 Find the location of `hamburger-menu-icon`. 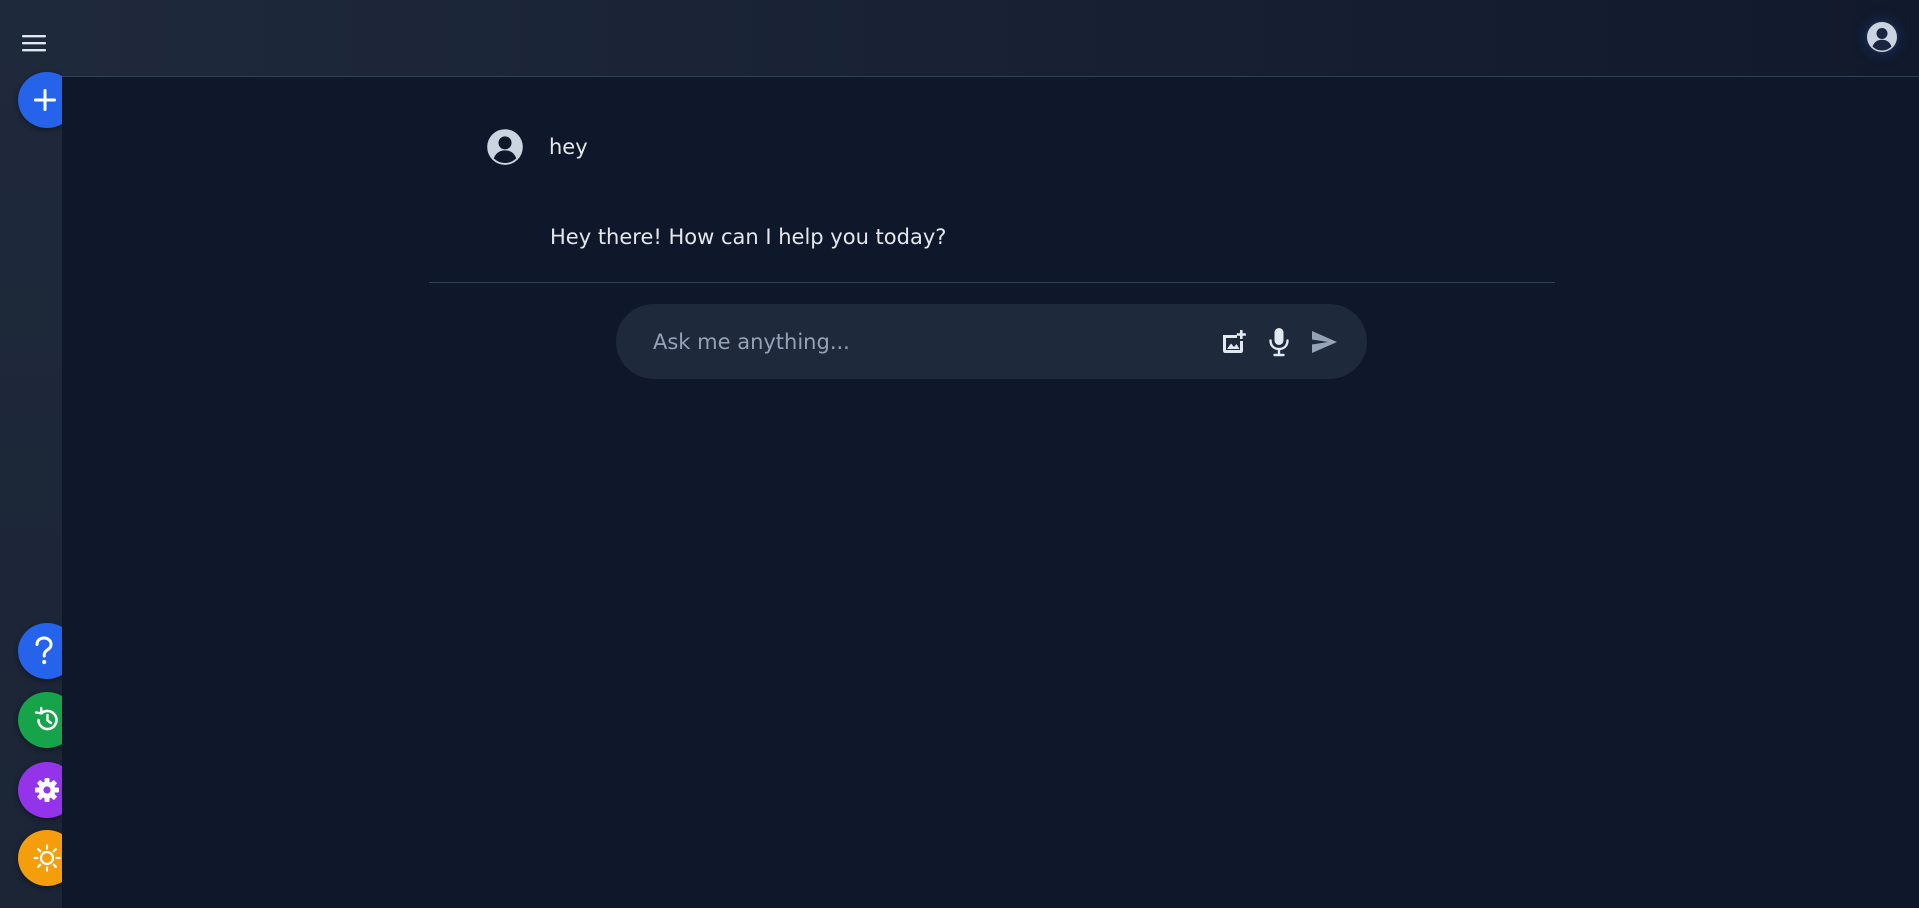

hamburger-menu-icon is located at coordinates (34, 43).